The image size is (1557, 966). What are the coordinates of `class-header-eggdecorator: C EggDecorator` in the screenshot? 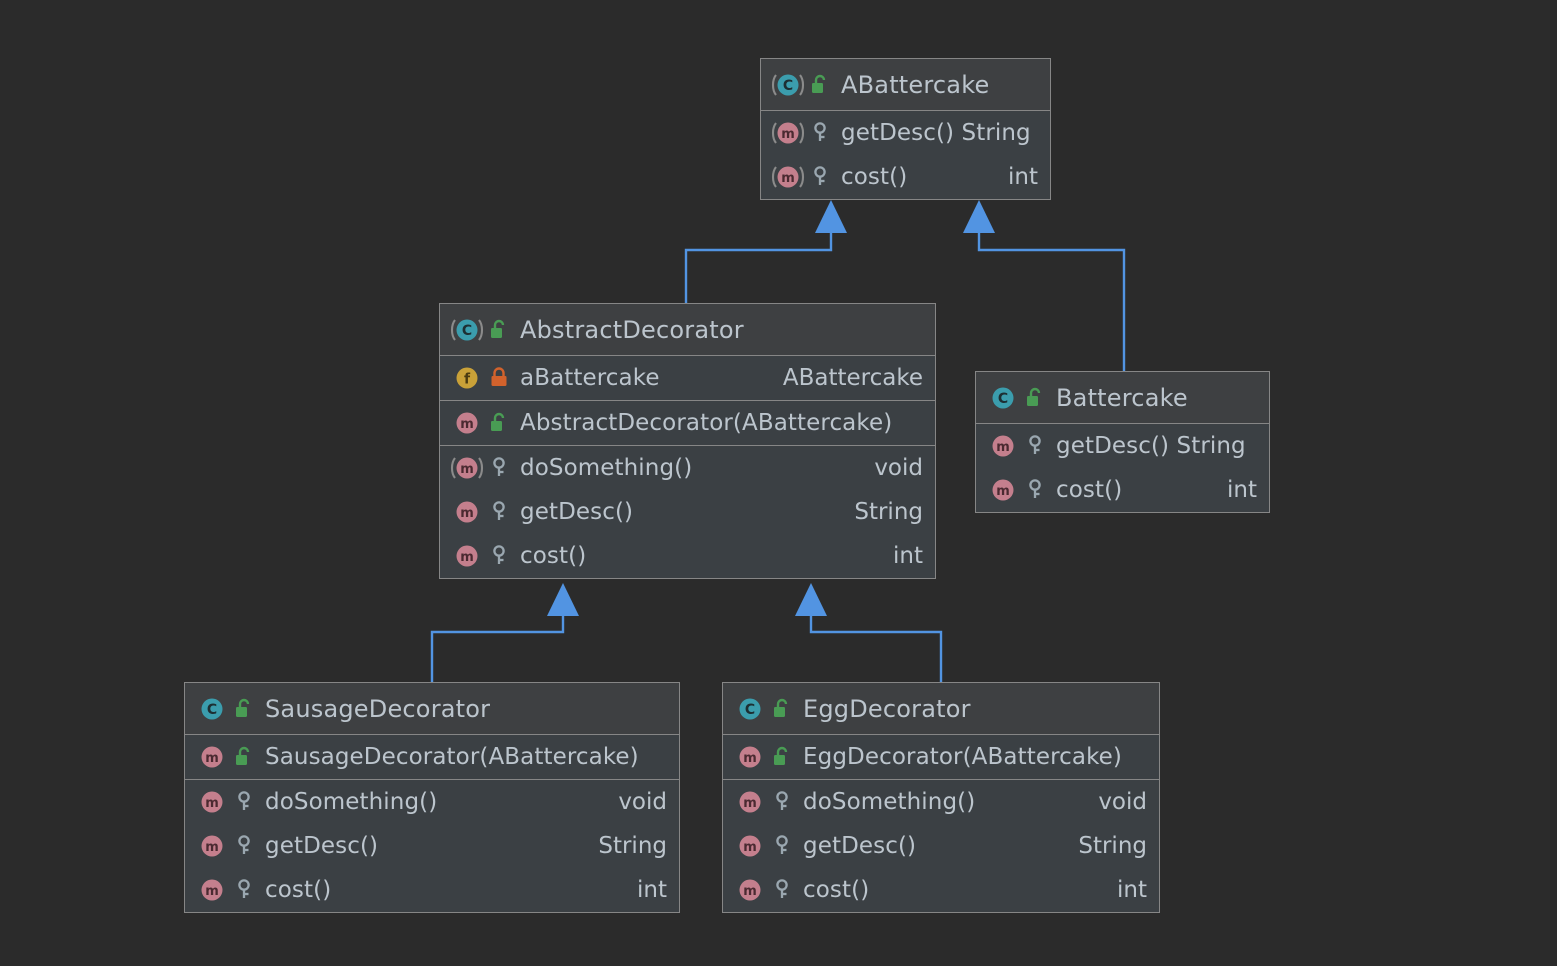 It's located at (941, 709).